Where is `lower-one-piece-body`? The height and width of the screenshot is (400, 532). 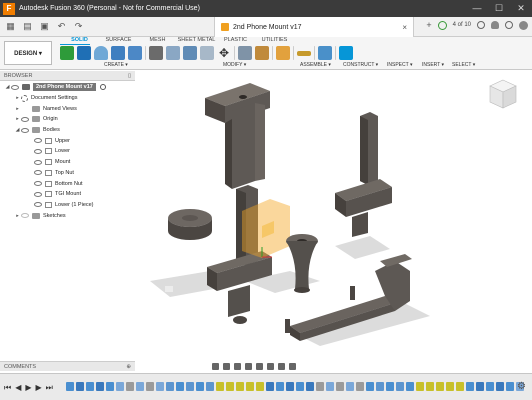
lower-one-piece-body is located at coordinates (348, 297).